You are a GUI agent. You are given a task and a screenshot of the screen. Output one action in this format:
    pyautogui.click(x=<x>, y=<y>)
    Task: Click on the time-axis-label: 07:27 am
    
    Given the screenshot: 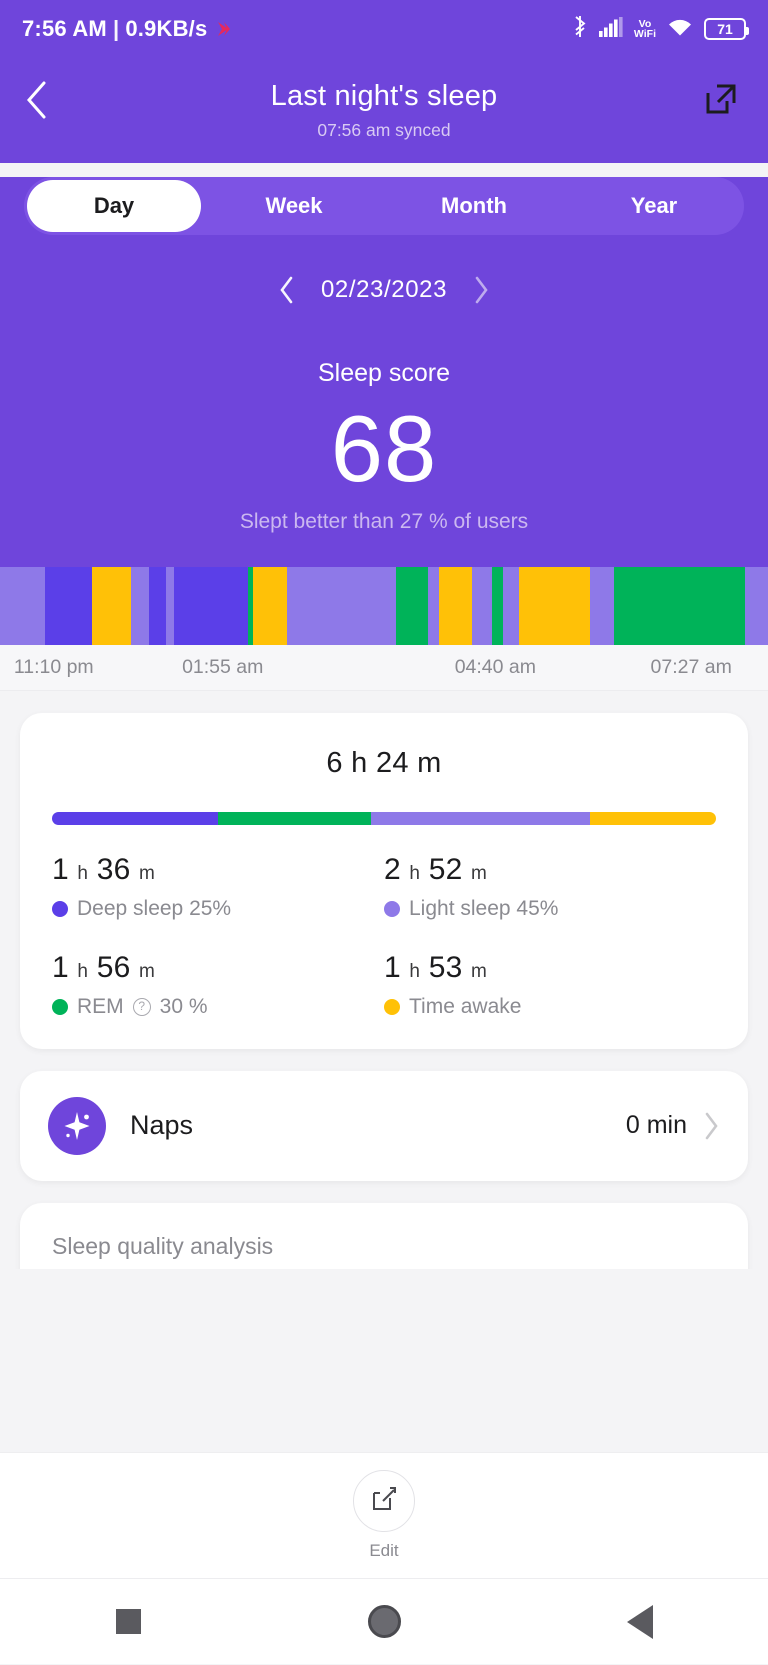 What is the action you would take?
    pyautogui.click(x=691, y=666)
    